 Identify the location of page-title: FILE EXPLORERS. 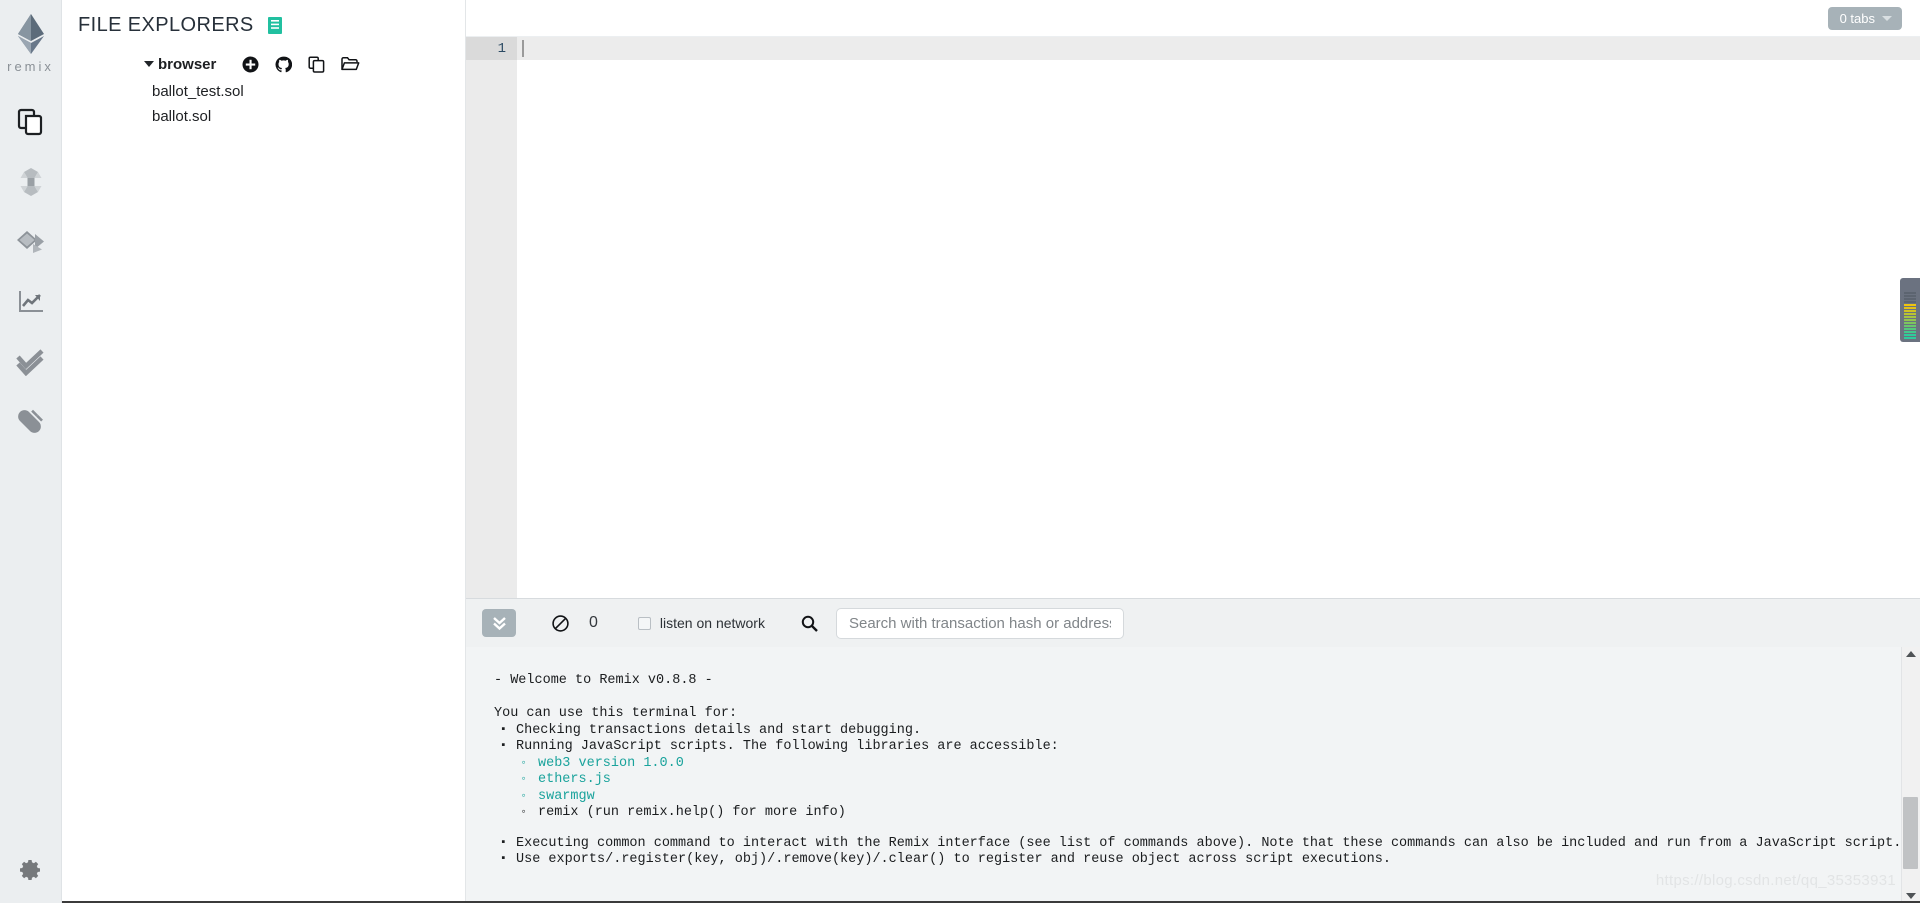
(166, 25).